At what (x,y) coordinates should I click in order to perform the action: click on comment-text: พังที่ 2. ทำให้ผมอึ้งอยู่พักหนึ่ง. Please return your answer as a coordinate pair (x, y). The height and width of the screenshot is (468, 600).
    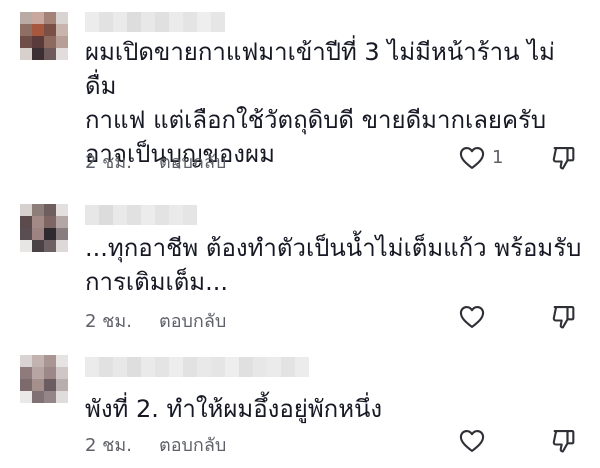
    Looking at the image, I should click on (234, 409).